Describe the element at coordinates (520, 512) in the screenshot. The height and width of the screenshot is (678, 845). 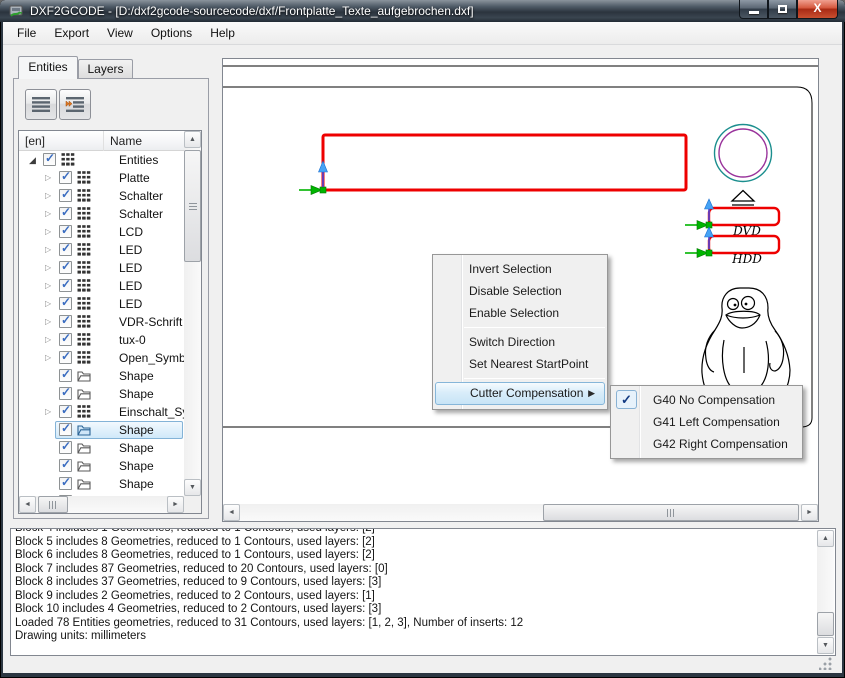
I see `canvas-hscrollbar: ◄ ►` at that location.